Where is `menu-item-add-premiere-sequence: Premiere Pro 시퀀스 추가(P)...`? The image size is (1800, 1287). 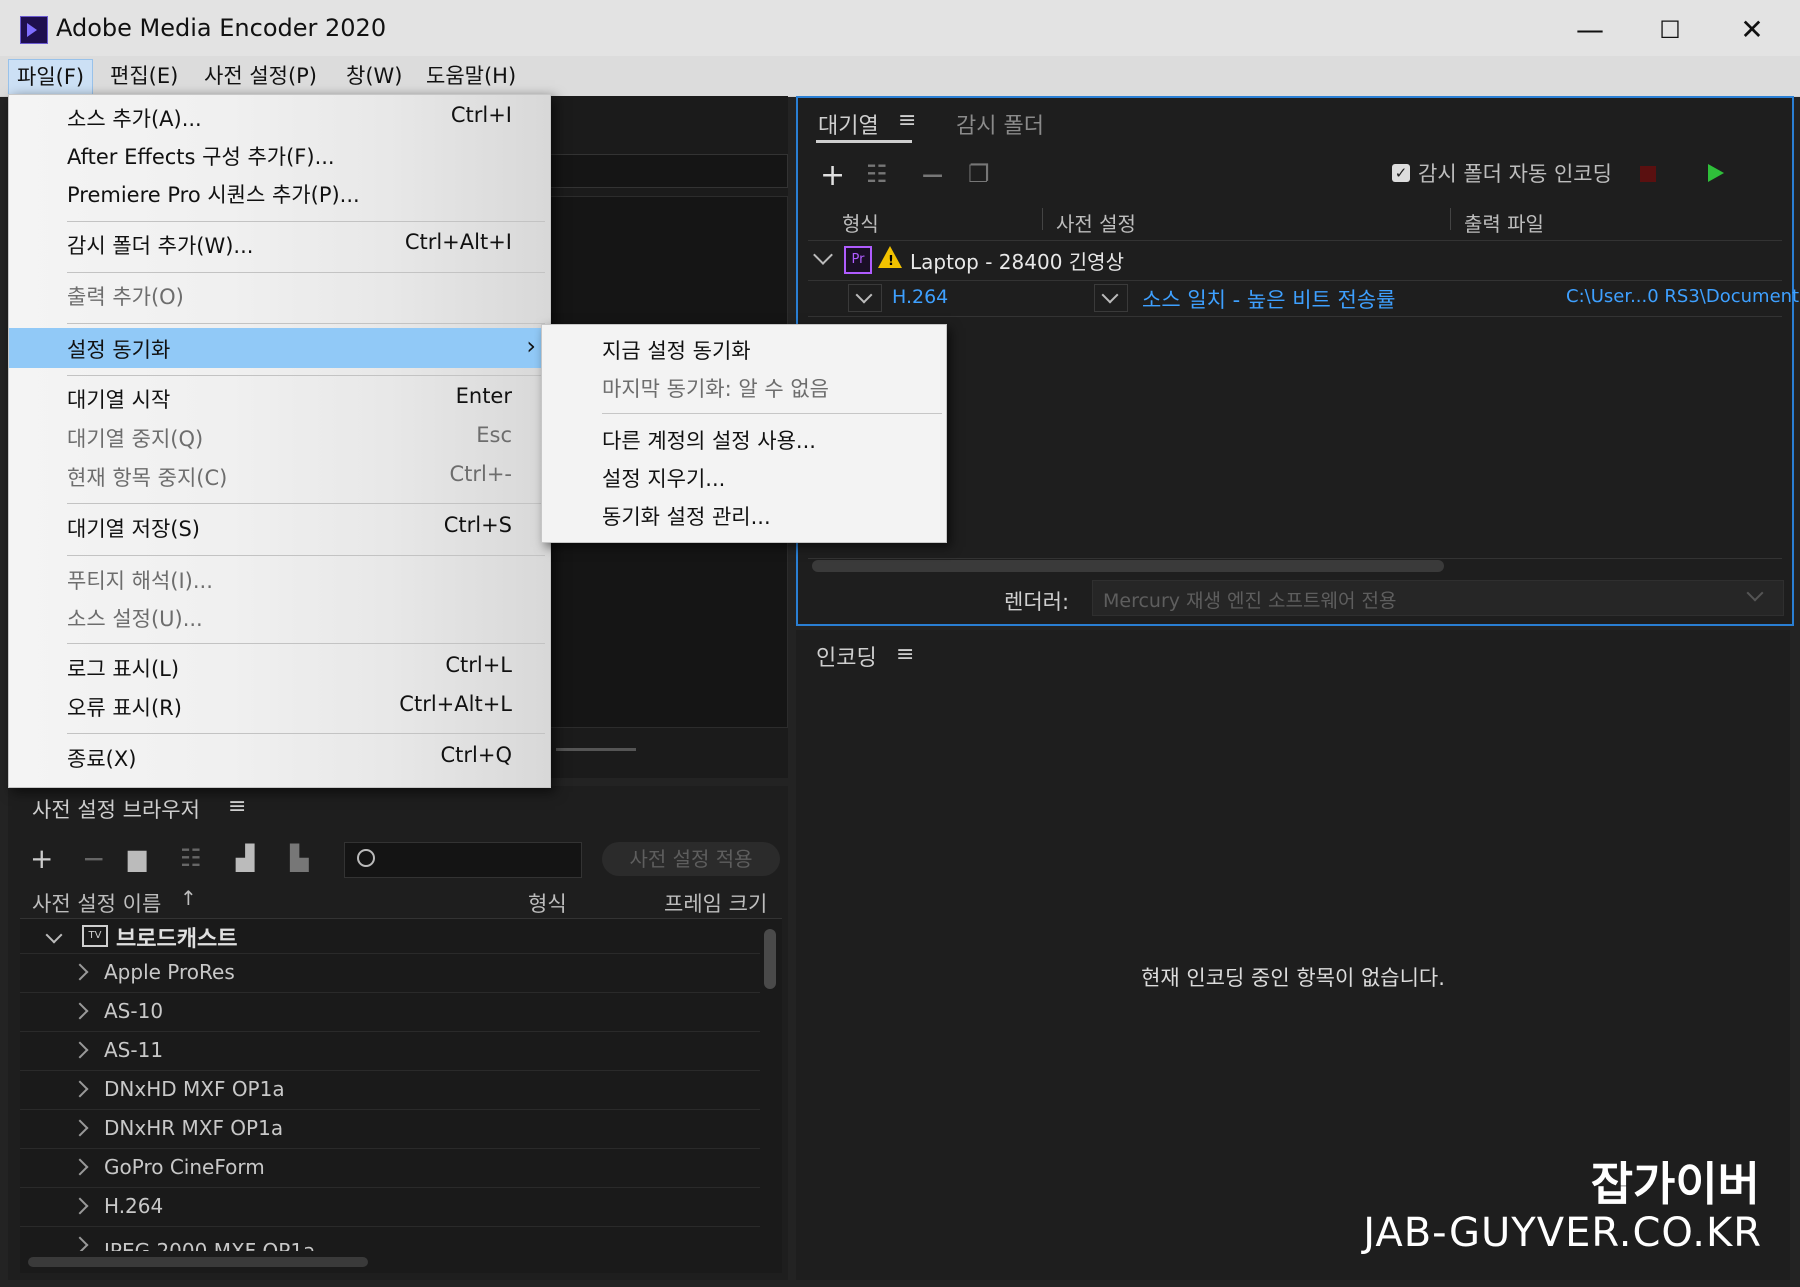 menu-item-add-premiere-sequence: Premiere Pro 시퀀스 추가(P)... is located at coordinates (279, 193).